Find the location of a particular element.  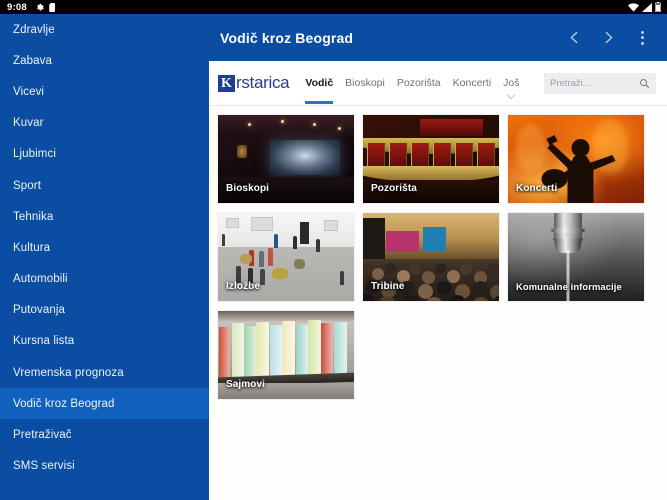

app-bar: Vodič kroz Beograd is located at coordinates (438, 37).